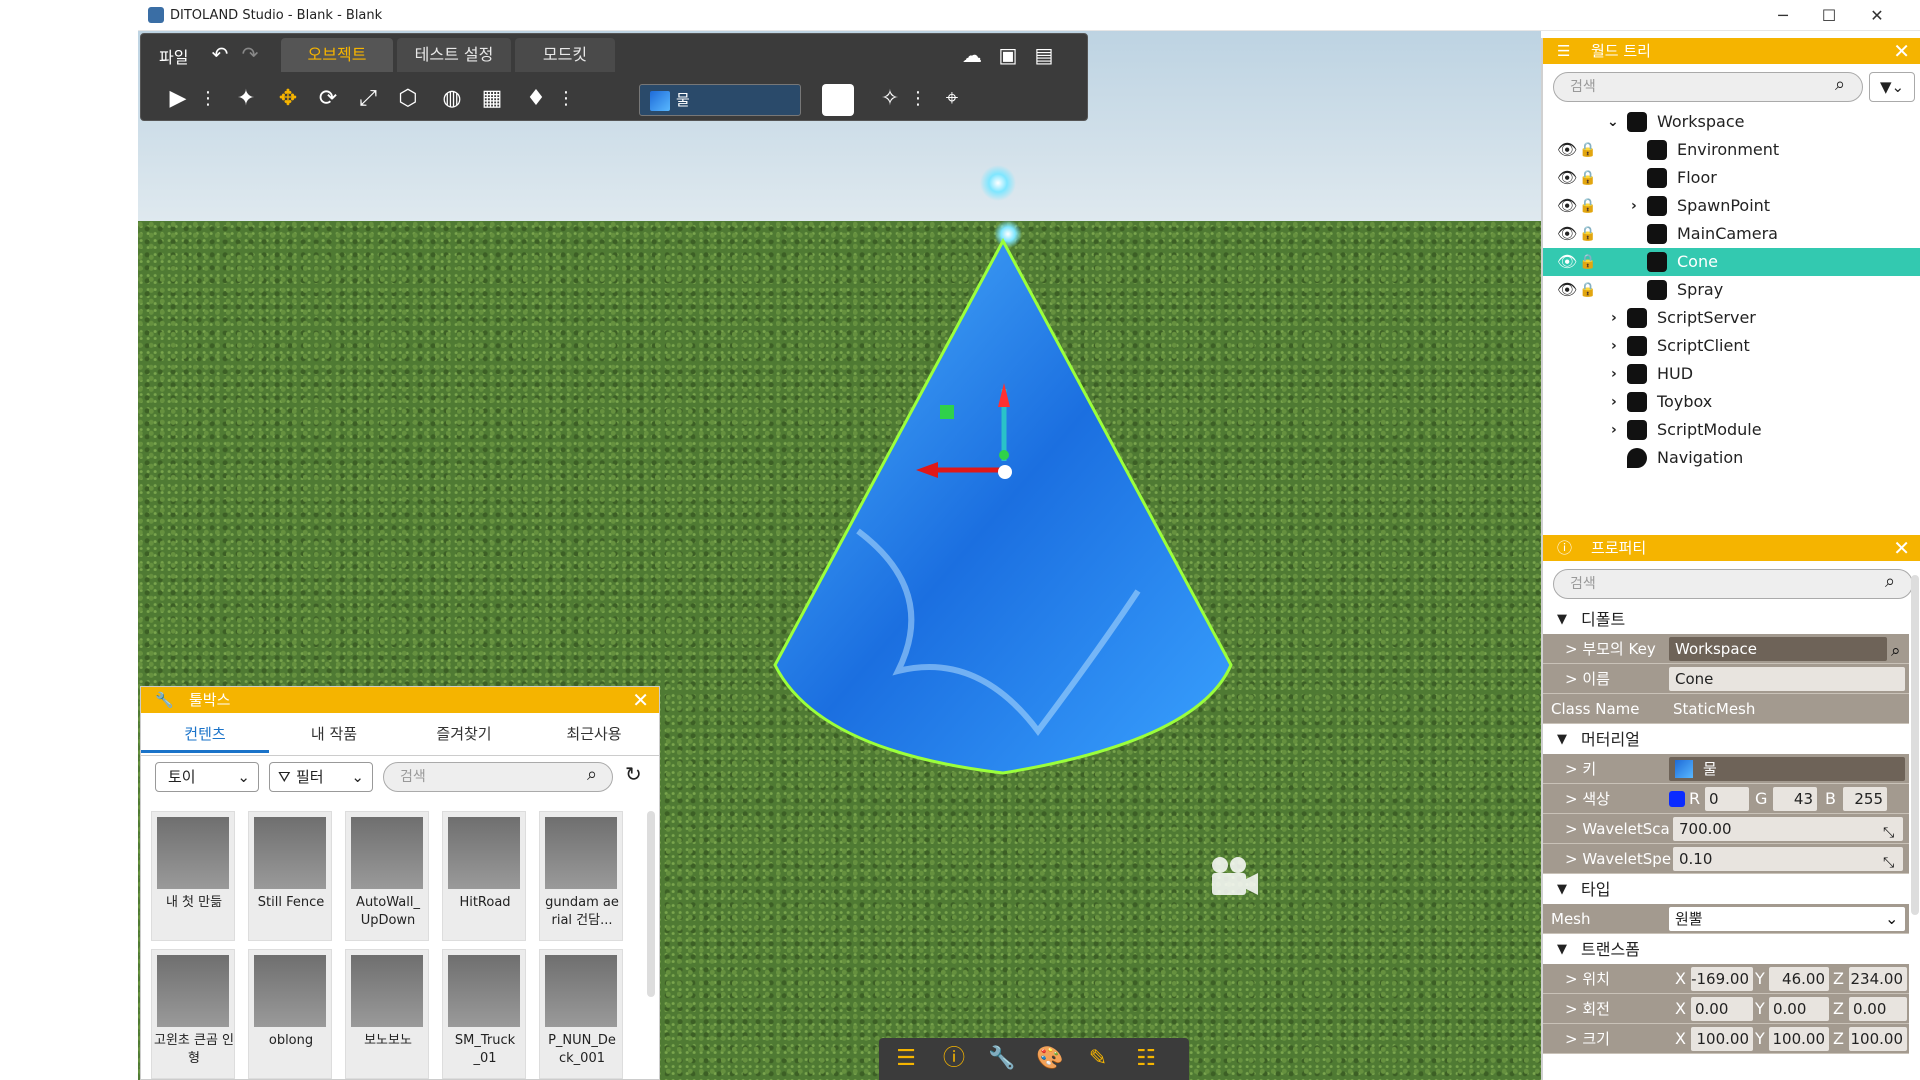 This screenshot has height=1080, width=1920. I want to click on close-button: ✕, so click(1877, 16).